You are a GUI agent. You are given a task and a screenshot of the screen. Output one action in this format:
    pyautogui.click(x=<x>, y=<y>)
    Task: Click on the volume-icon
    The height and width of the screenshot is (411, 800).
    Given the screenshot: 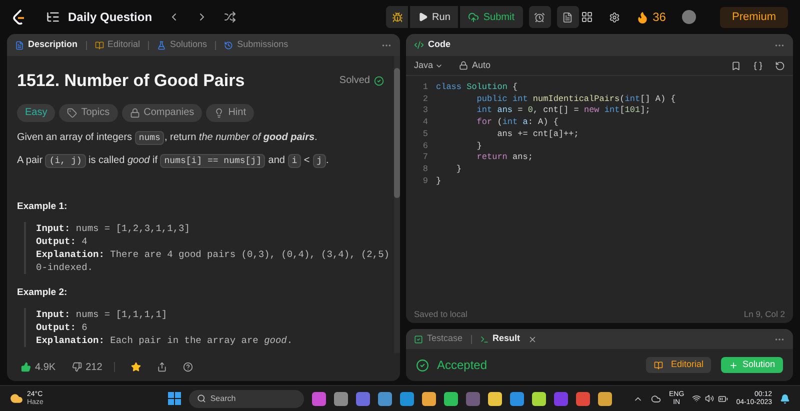 What is the action you would take?
    pyautogui.click(x=709, y=398)
    